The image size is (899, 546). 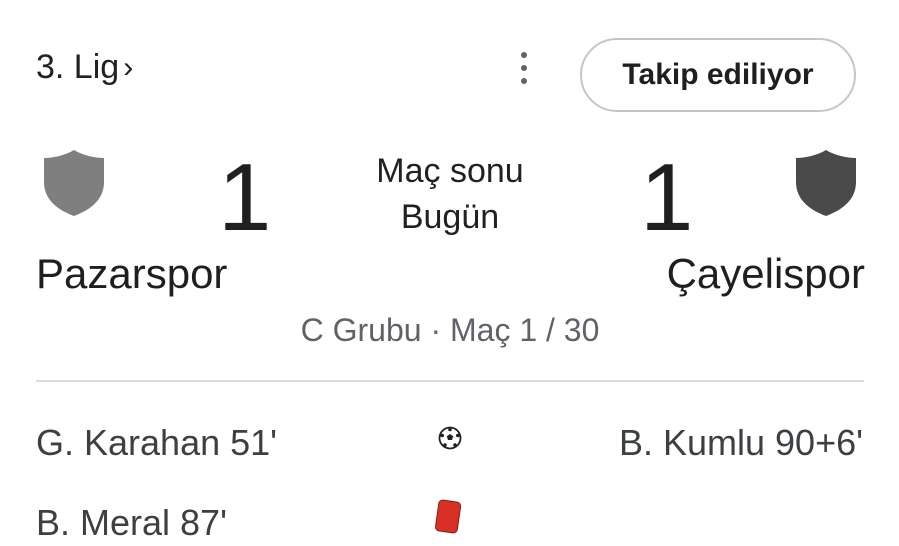 What do you see at coordinates (766, 274) in the screenshot?
I see `away-team-name: Çayelispor` at bounding box center [766, 274].